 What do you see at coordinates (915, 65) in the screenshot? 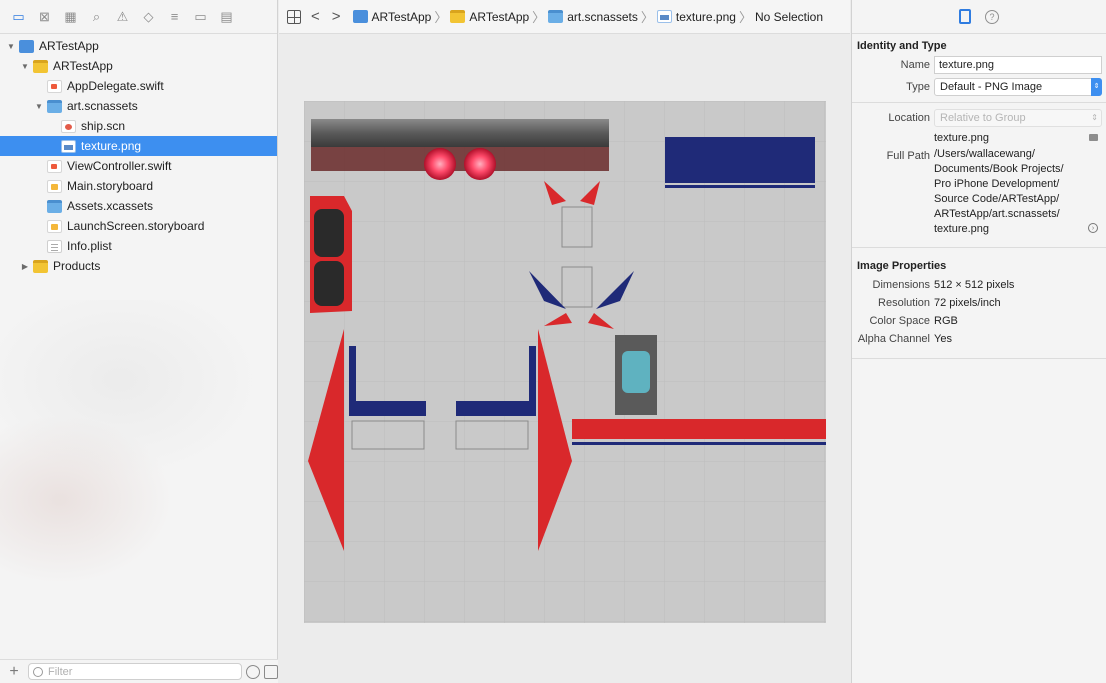
I see `name-label: Name` at bounding box center [915, 65].